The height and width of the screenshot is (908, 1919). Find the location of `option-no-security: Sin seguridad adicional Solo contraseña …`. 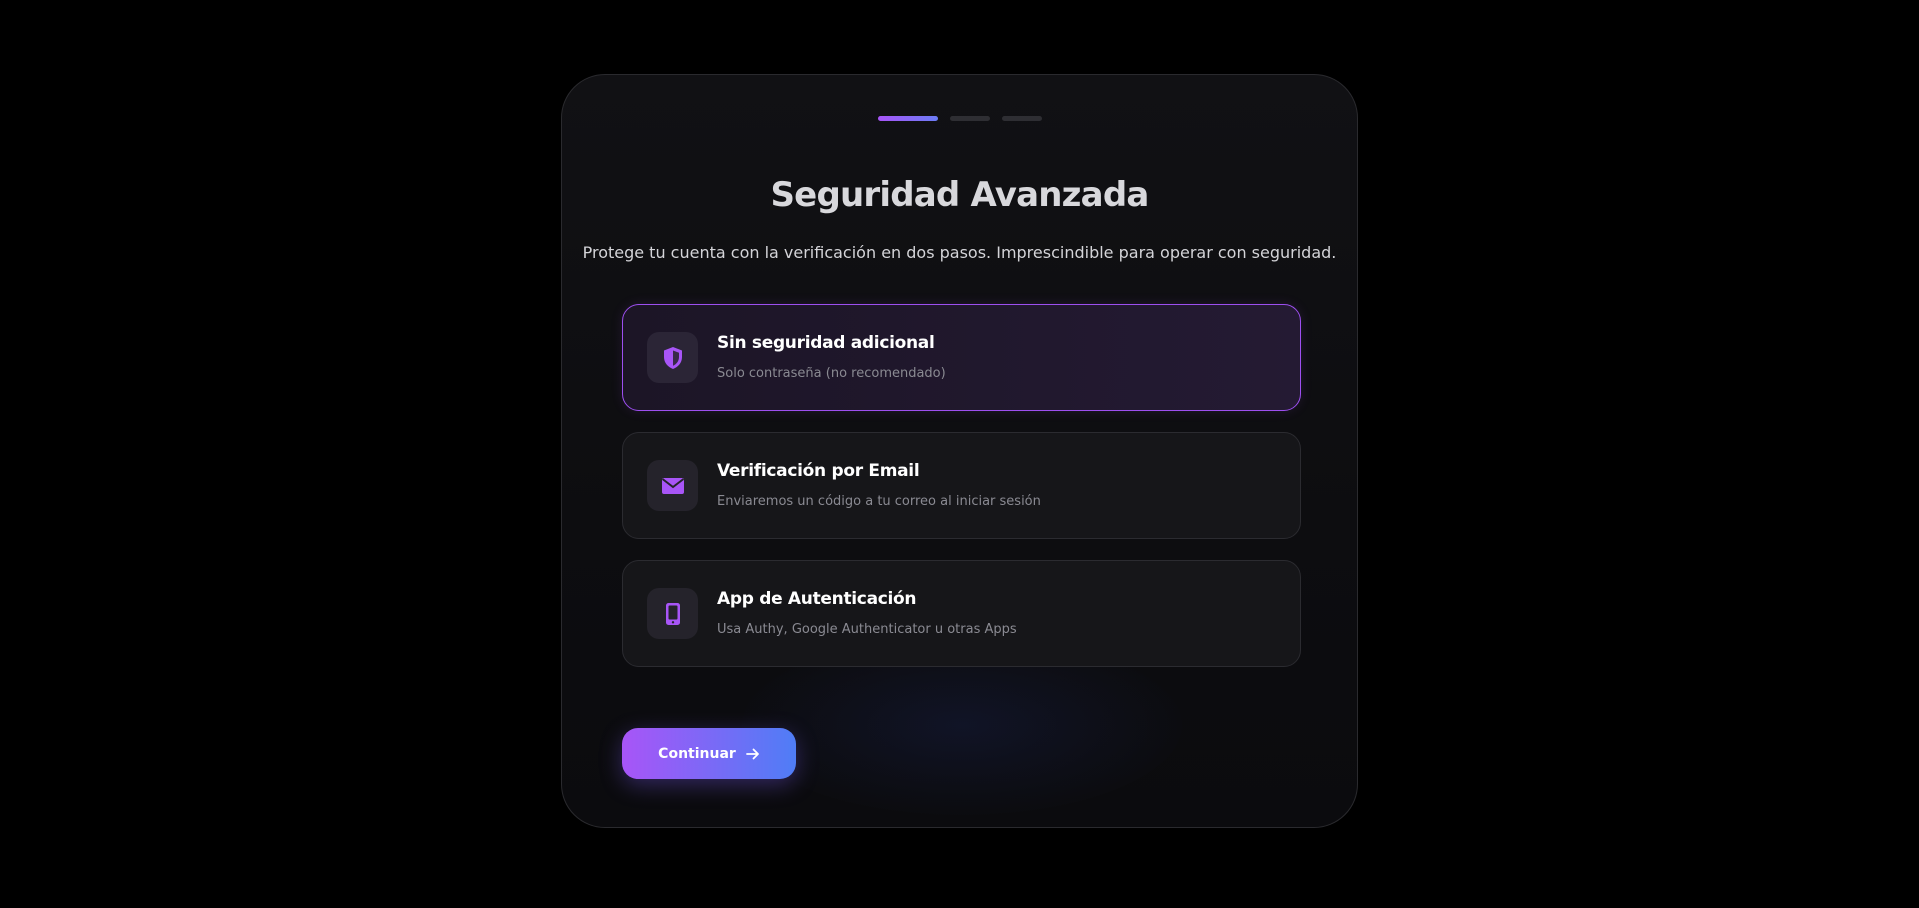

option-no-security: Sin seguridad adicional Solo contraseña … is located at coordinates (961, 357).